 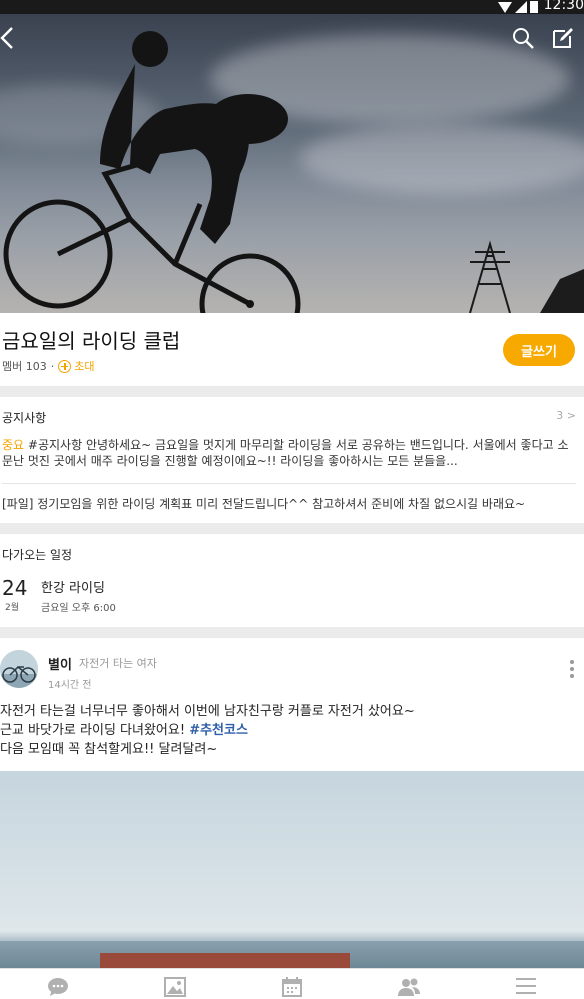 What do you see at coordinates (409, 987) in the screenshot?
I see `members-icon` at bounding box center [409, 987].